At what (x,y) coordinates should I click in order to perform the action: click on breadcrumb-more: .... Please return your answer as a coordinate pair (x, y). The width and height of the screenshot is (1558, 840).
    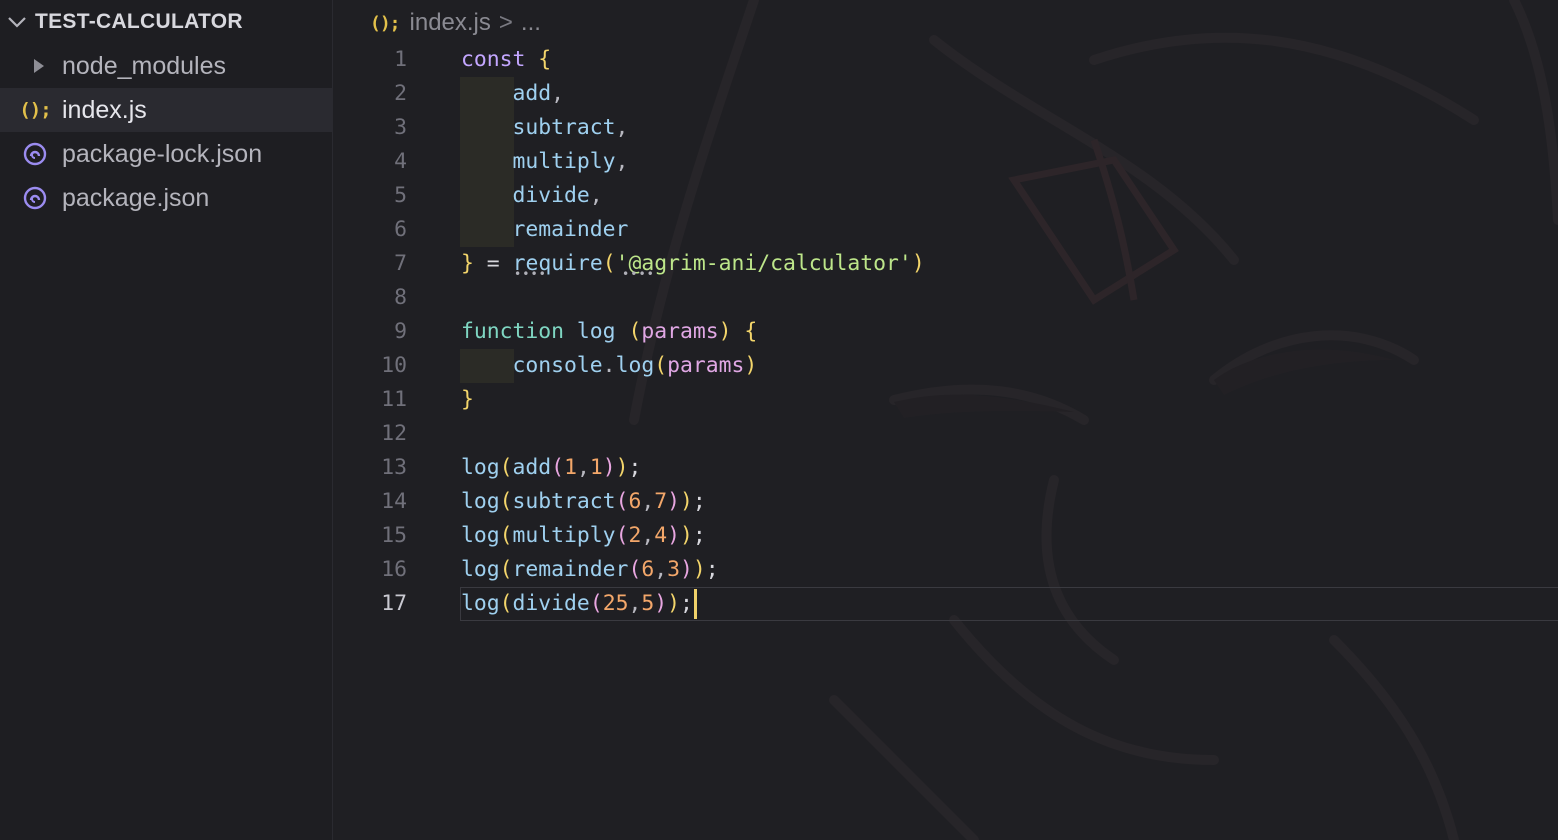
    Looking at the image, I should click on (531, 23).